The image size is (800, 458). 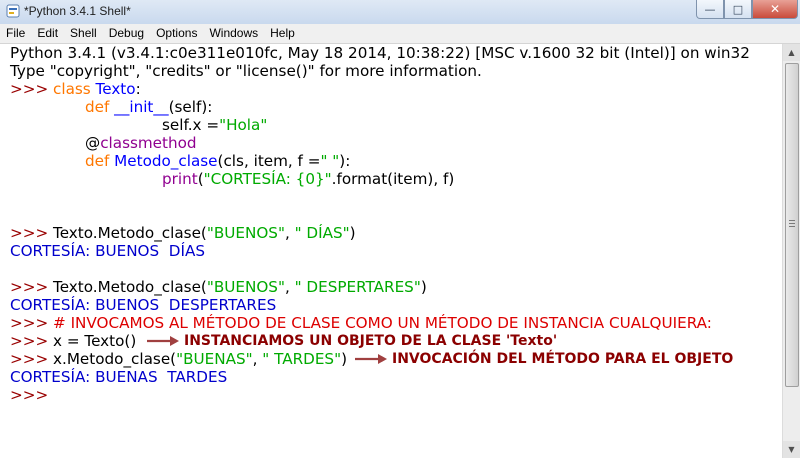 I want to click on call-arg1: "BUENAS", so click(x=214, y=359).